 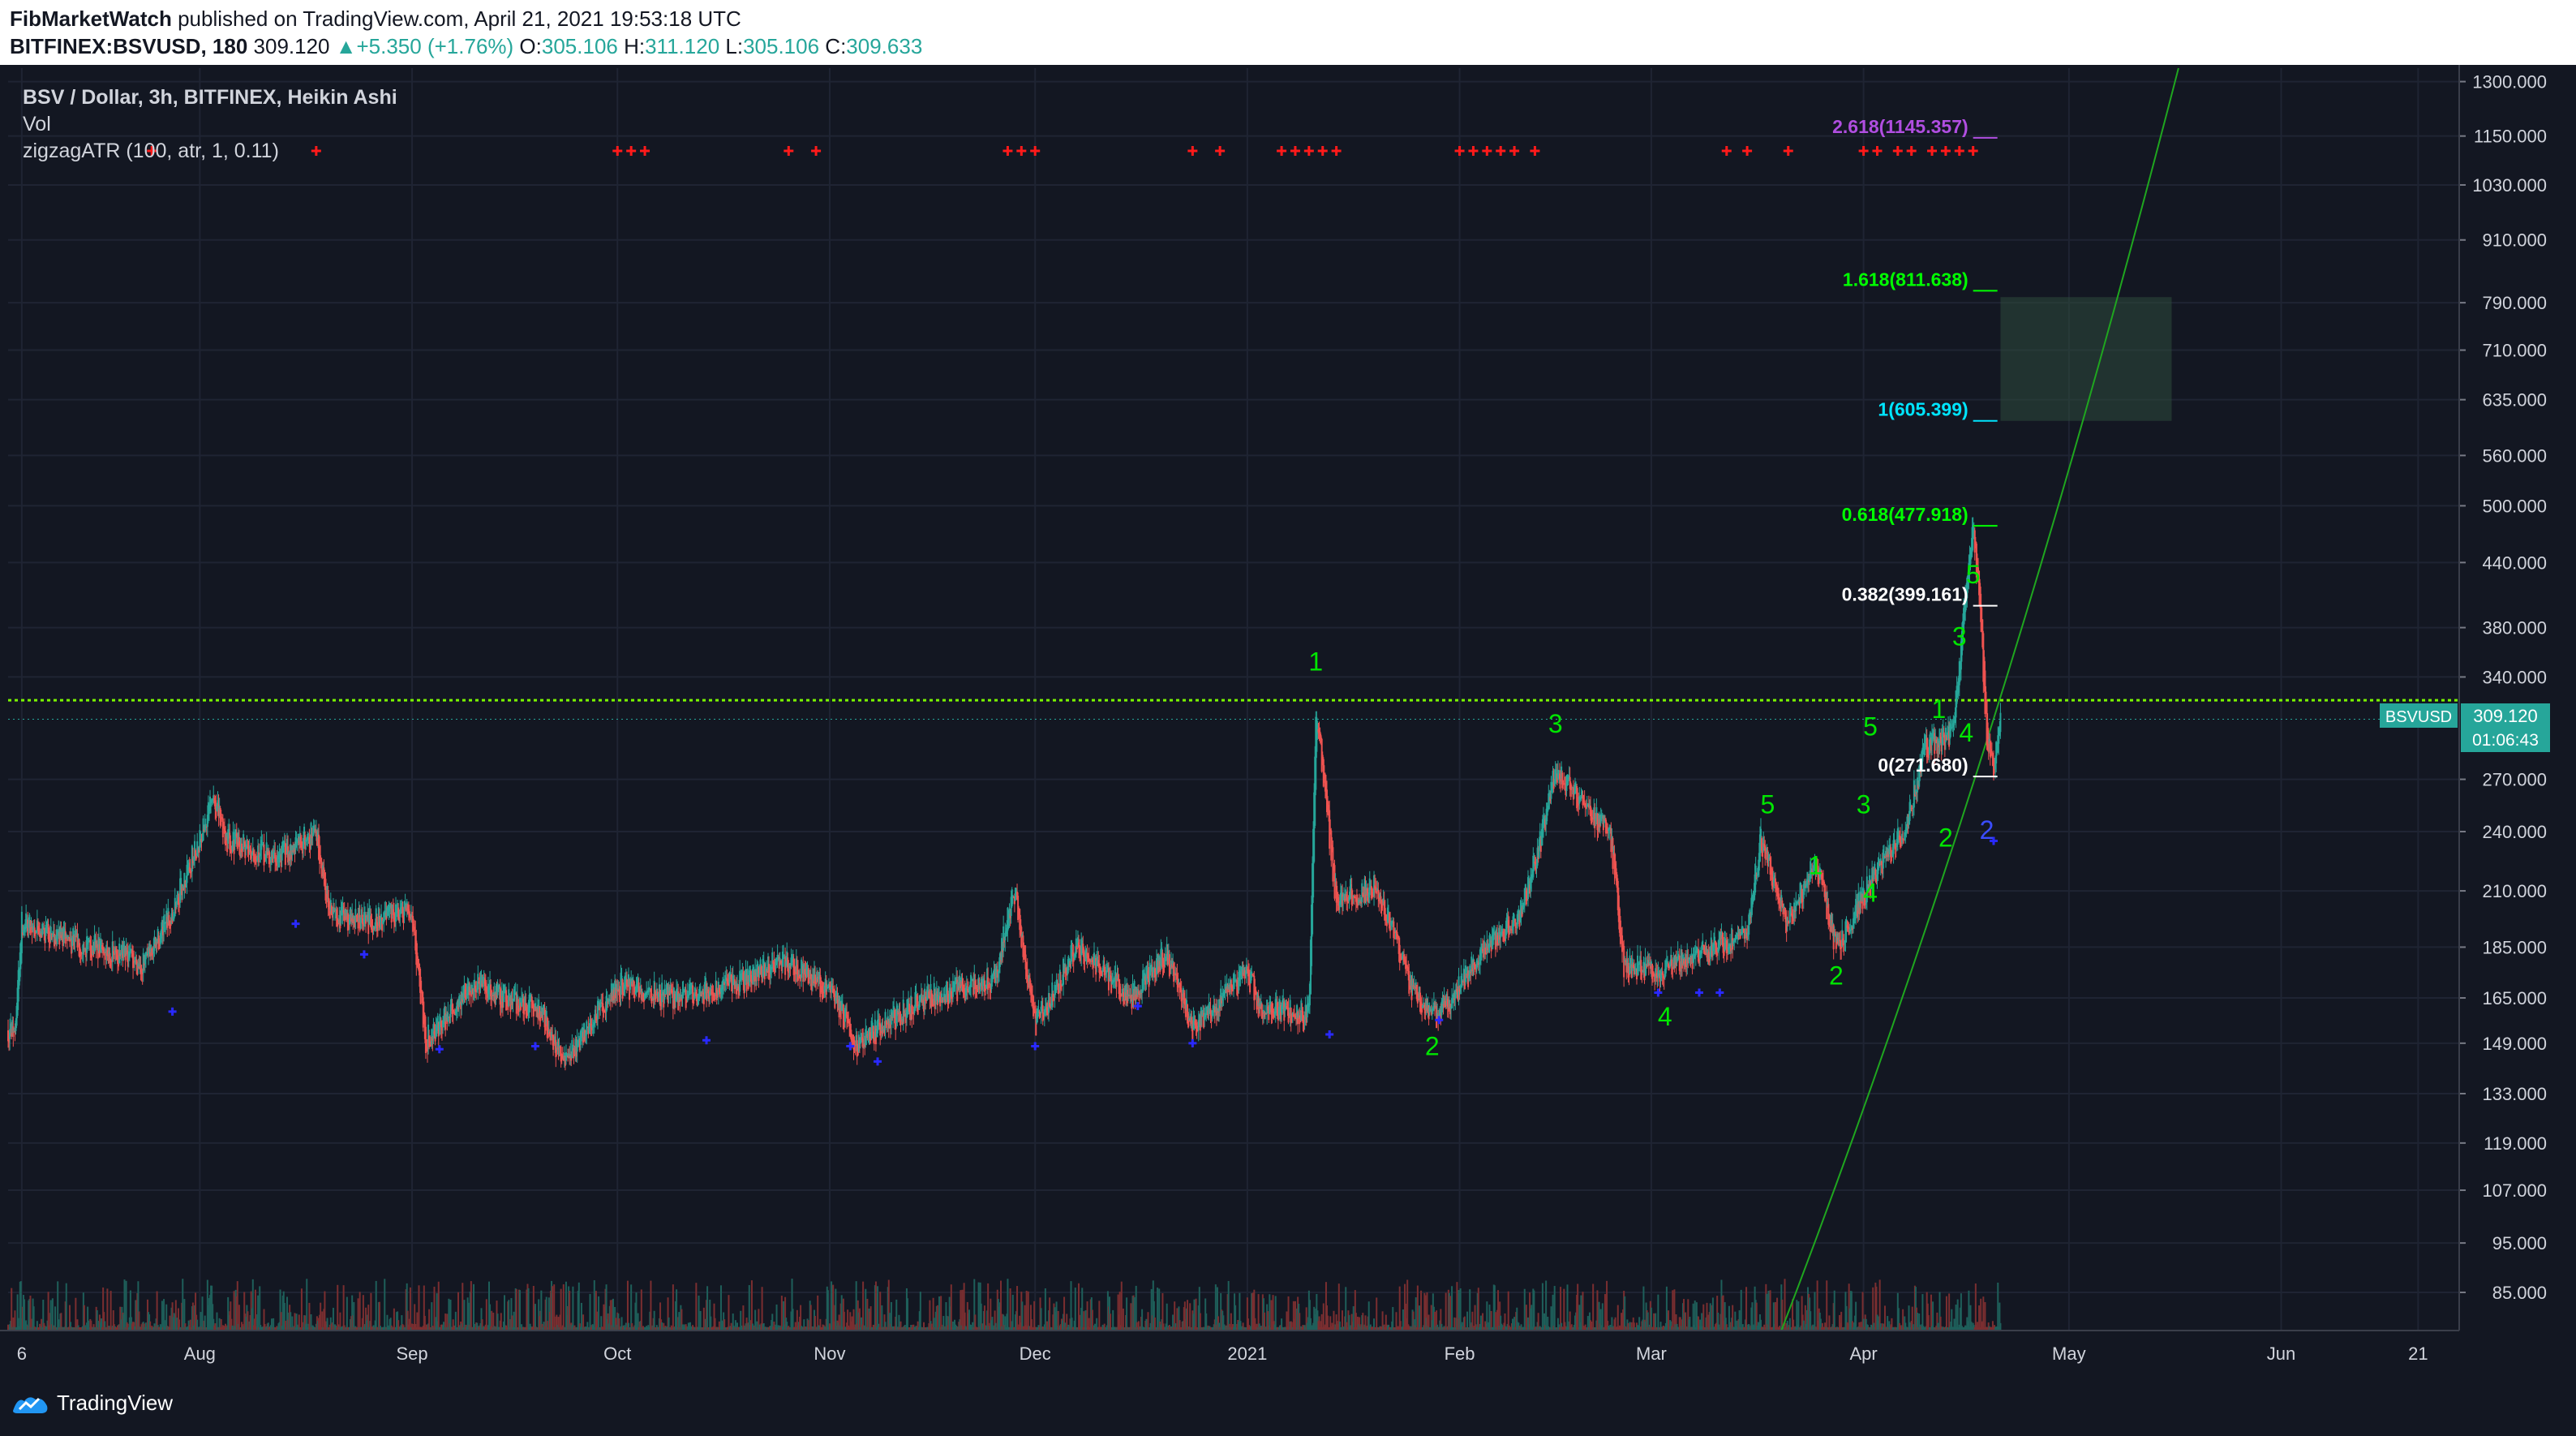 What do you see at coordinates (346, 46) in the screenshot?
I see `change-up-icon: ▲` at bounding box center [346, 46].